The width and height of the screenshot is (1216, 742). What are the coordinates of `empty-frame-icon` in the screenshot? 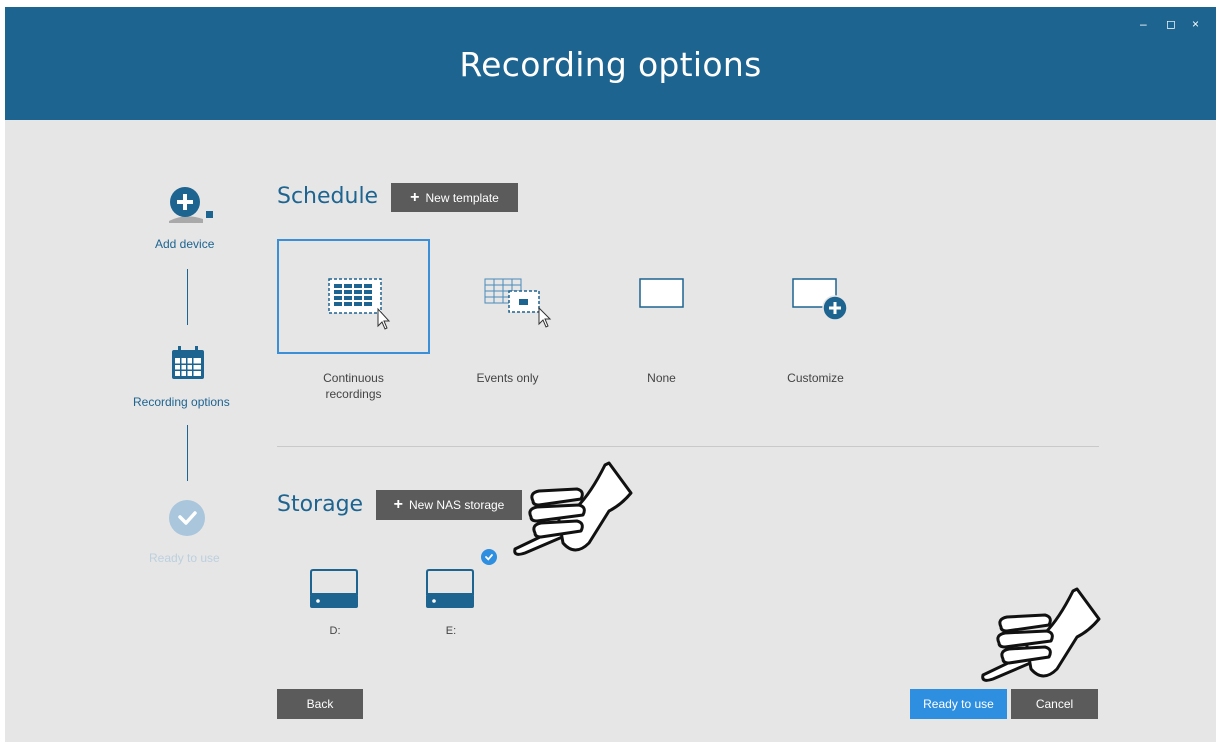 It's located at (661, 293).